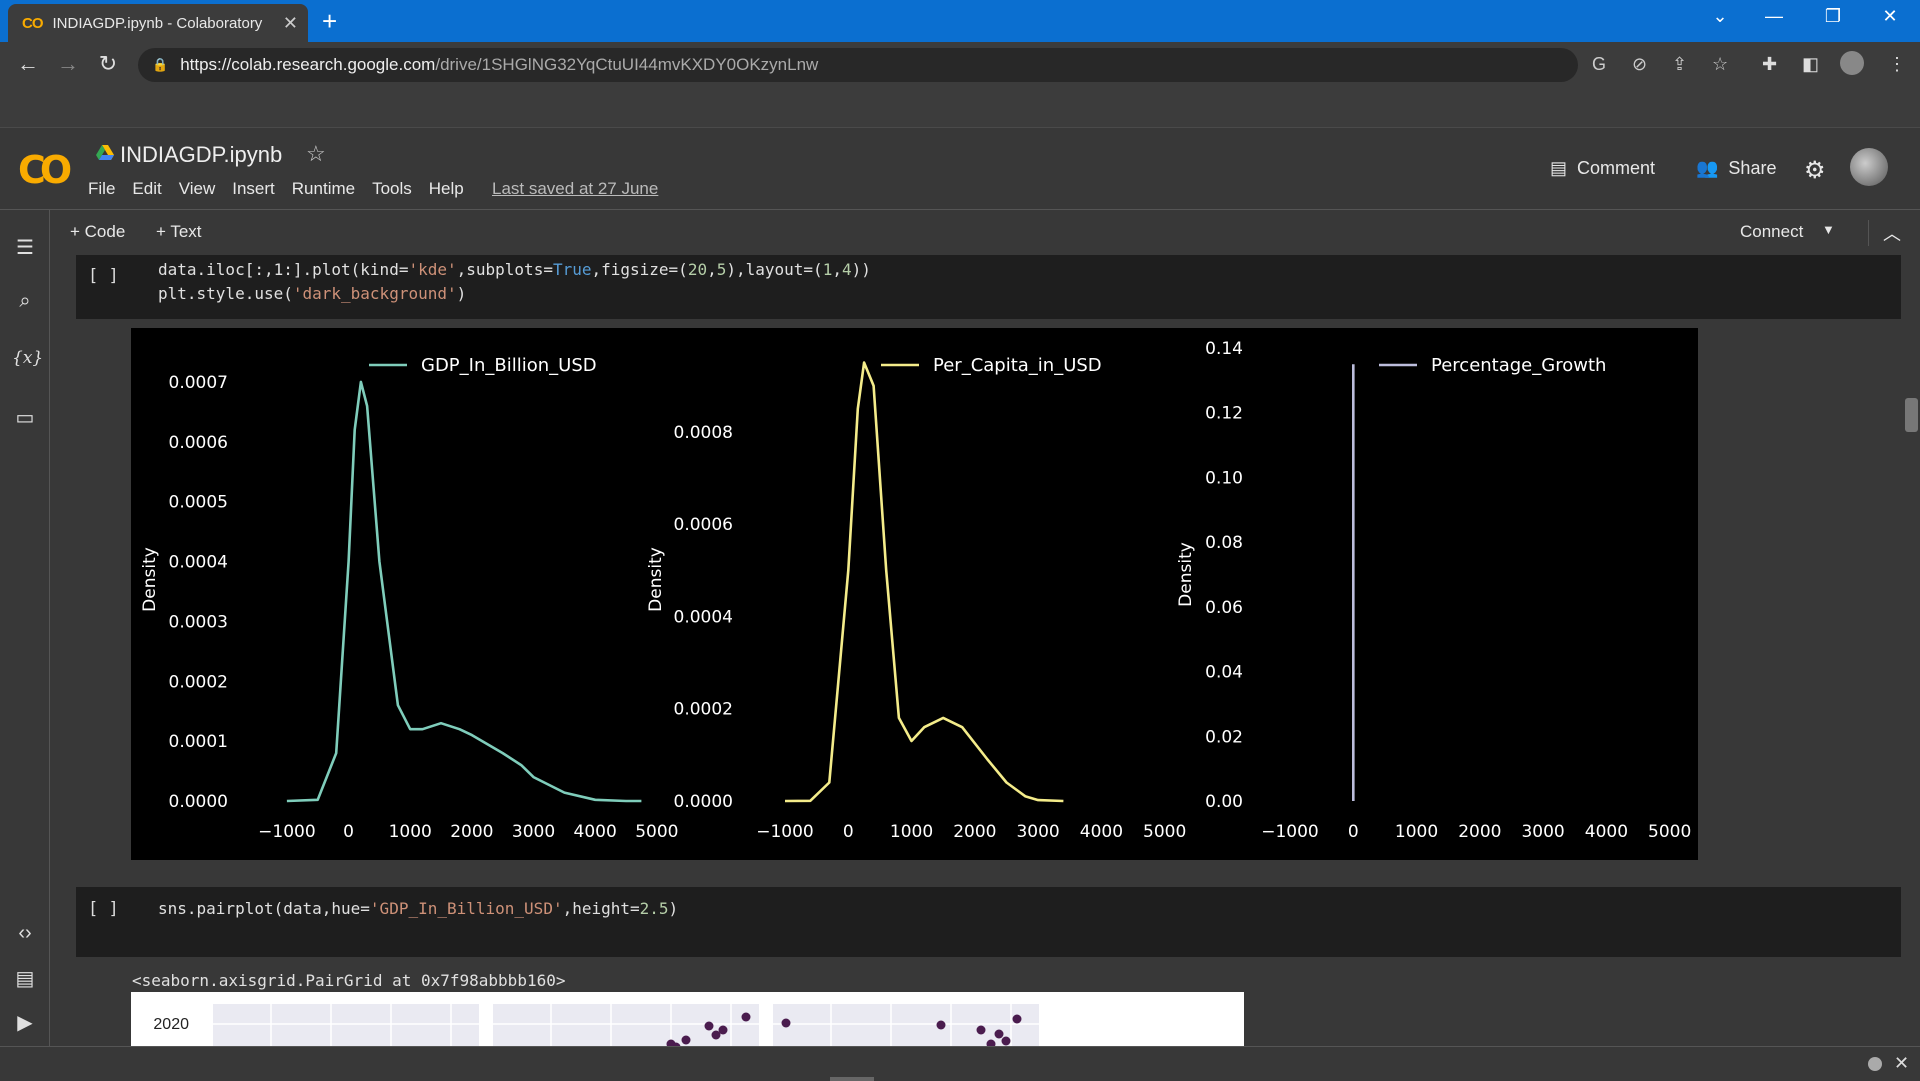 Image resolution: width=1920 pixels, height=1081 pixels. What do you see at coordinates (253, 189) in the screenshot?
I see `menu-insert: Insert` at bounding box center [253, 189].